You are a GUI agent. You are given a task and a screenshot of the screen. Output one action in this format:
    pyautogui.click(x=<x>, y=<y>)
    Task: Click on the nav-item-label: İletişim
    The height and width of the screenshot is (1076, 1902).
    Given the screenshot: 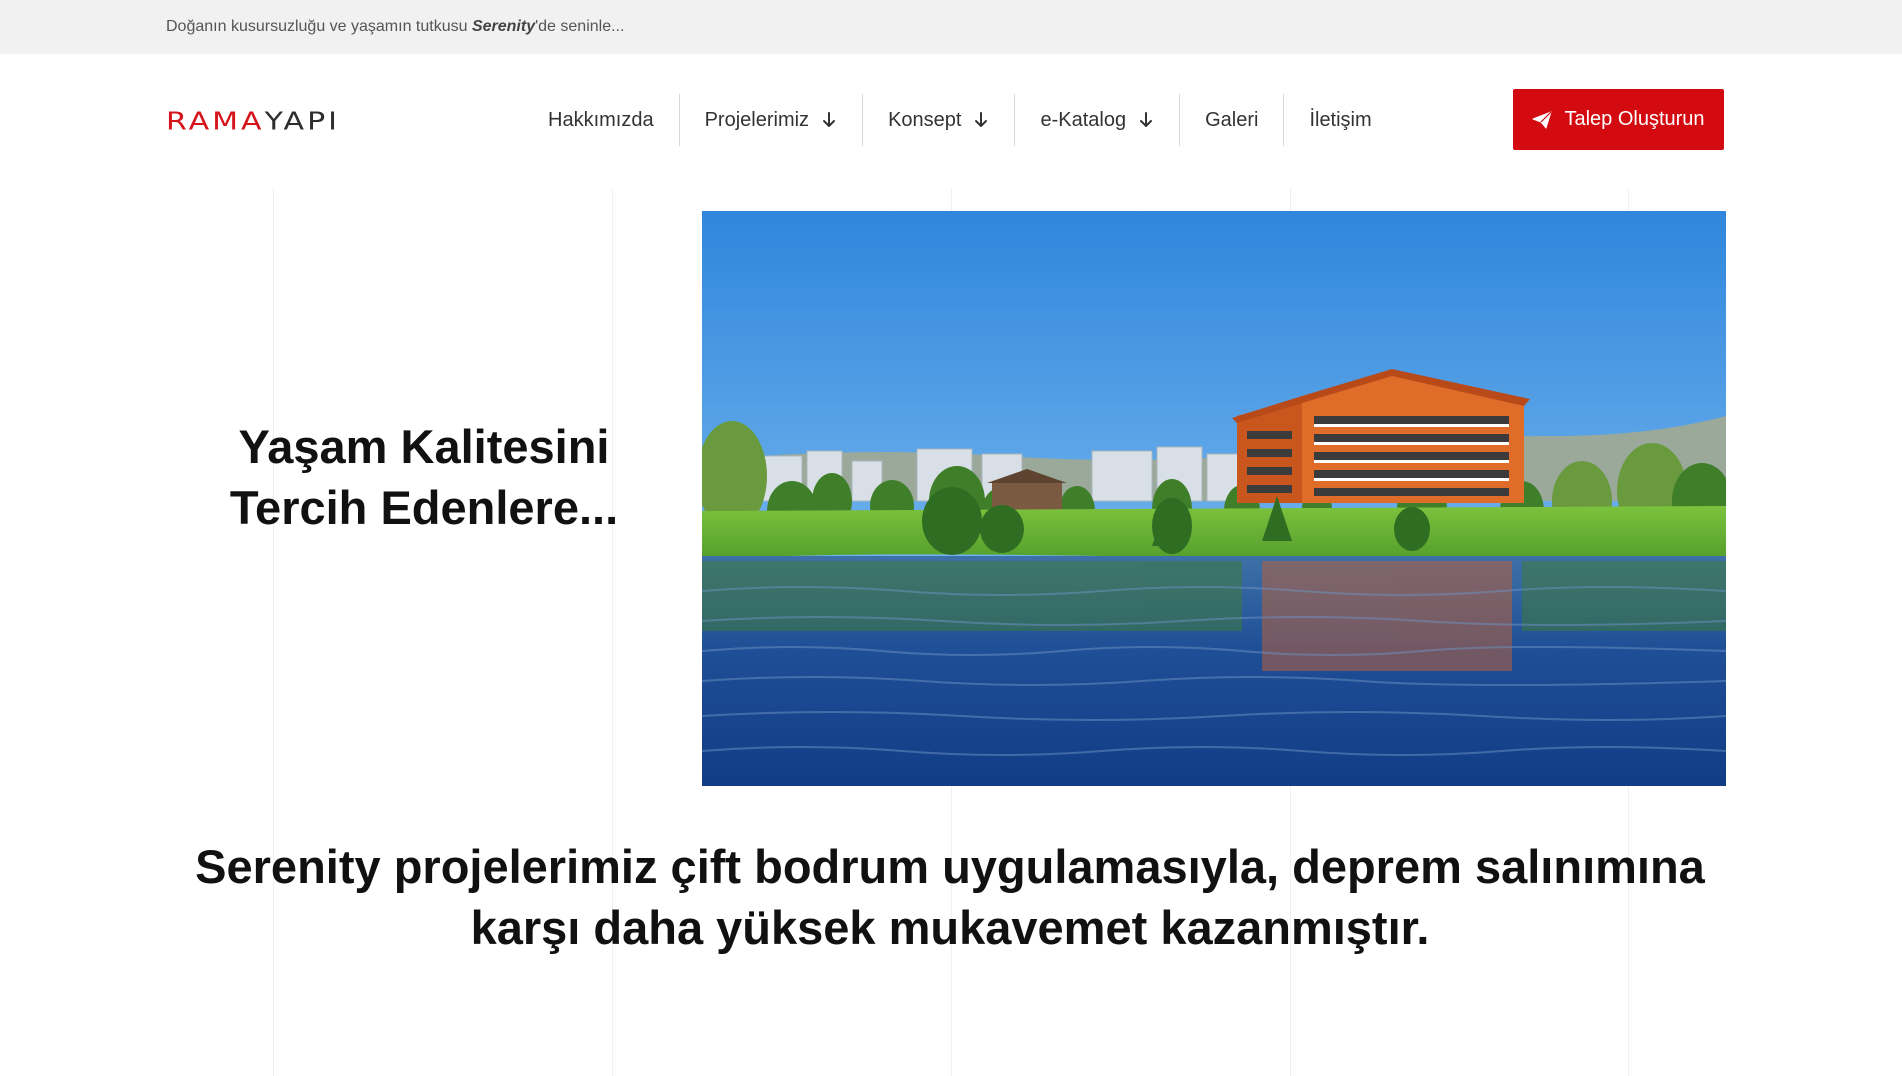 What is the action you would take?
    pyautogui.click(x=1340, y=119)
    